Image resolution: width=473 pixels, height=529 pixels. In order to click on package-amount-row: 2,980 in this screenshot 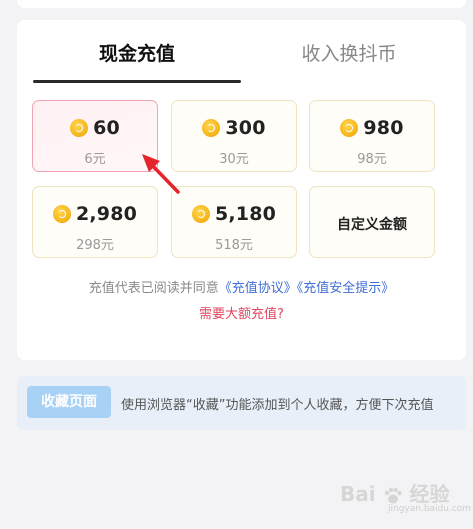, I will do `click(95, 215)`.